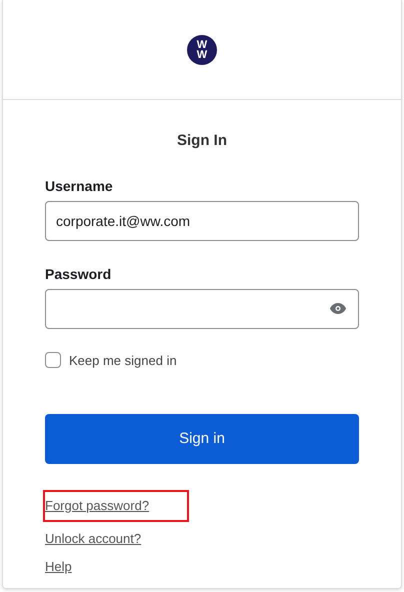 Image resolution: width=404 pixels, height=592 pixels. What do you see at coordinates (202, 308) in the screenshot?
I see `password-field` at bounding box center [202, 308].